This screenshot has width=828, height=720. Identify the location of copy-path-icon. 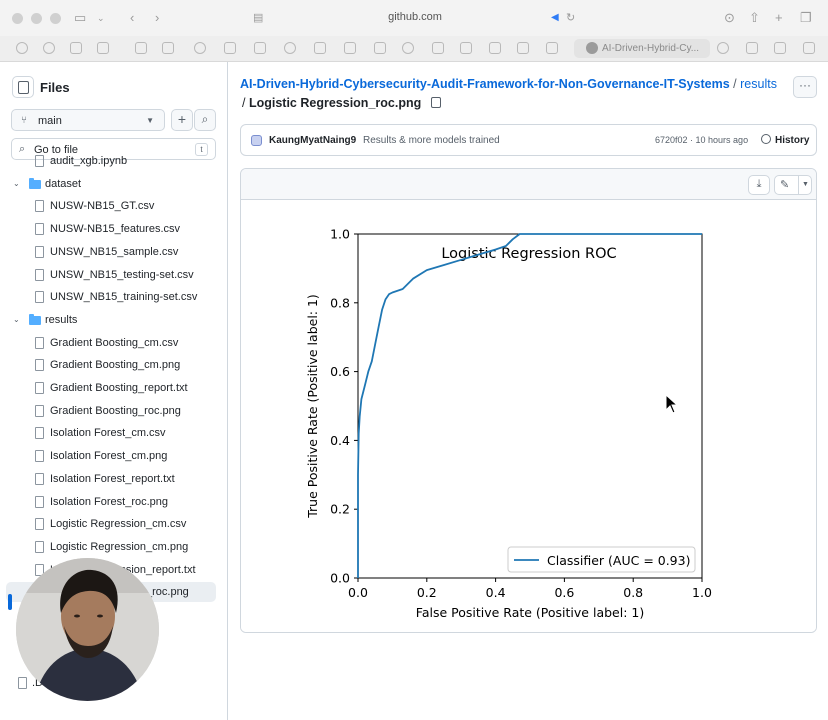
(435, 102).